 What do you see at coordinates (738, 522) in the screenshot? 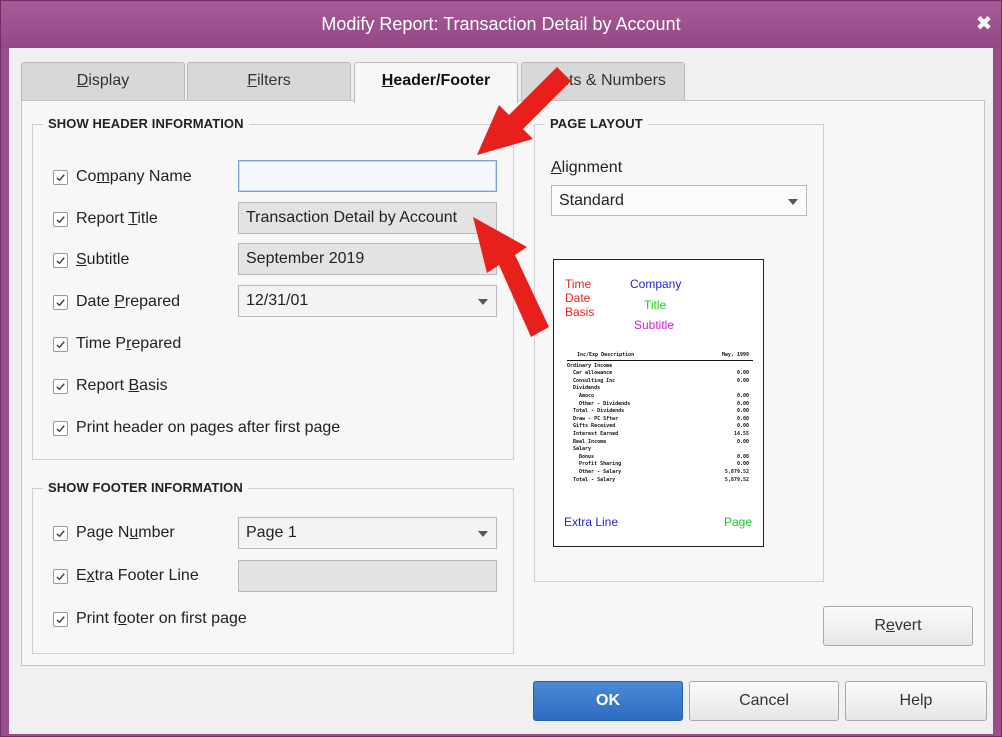
I see `preview-page: Page` at bounding box center [738, 522].